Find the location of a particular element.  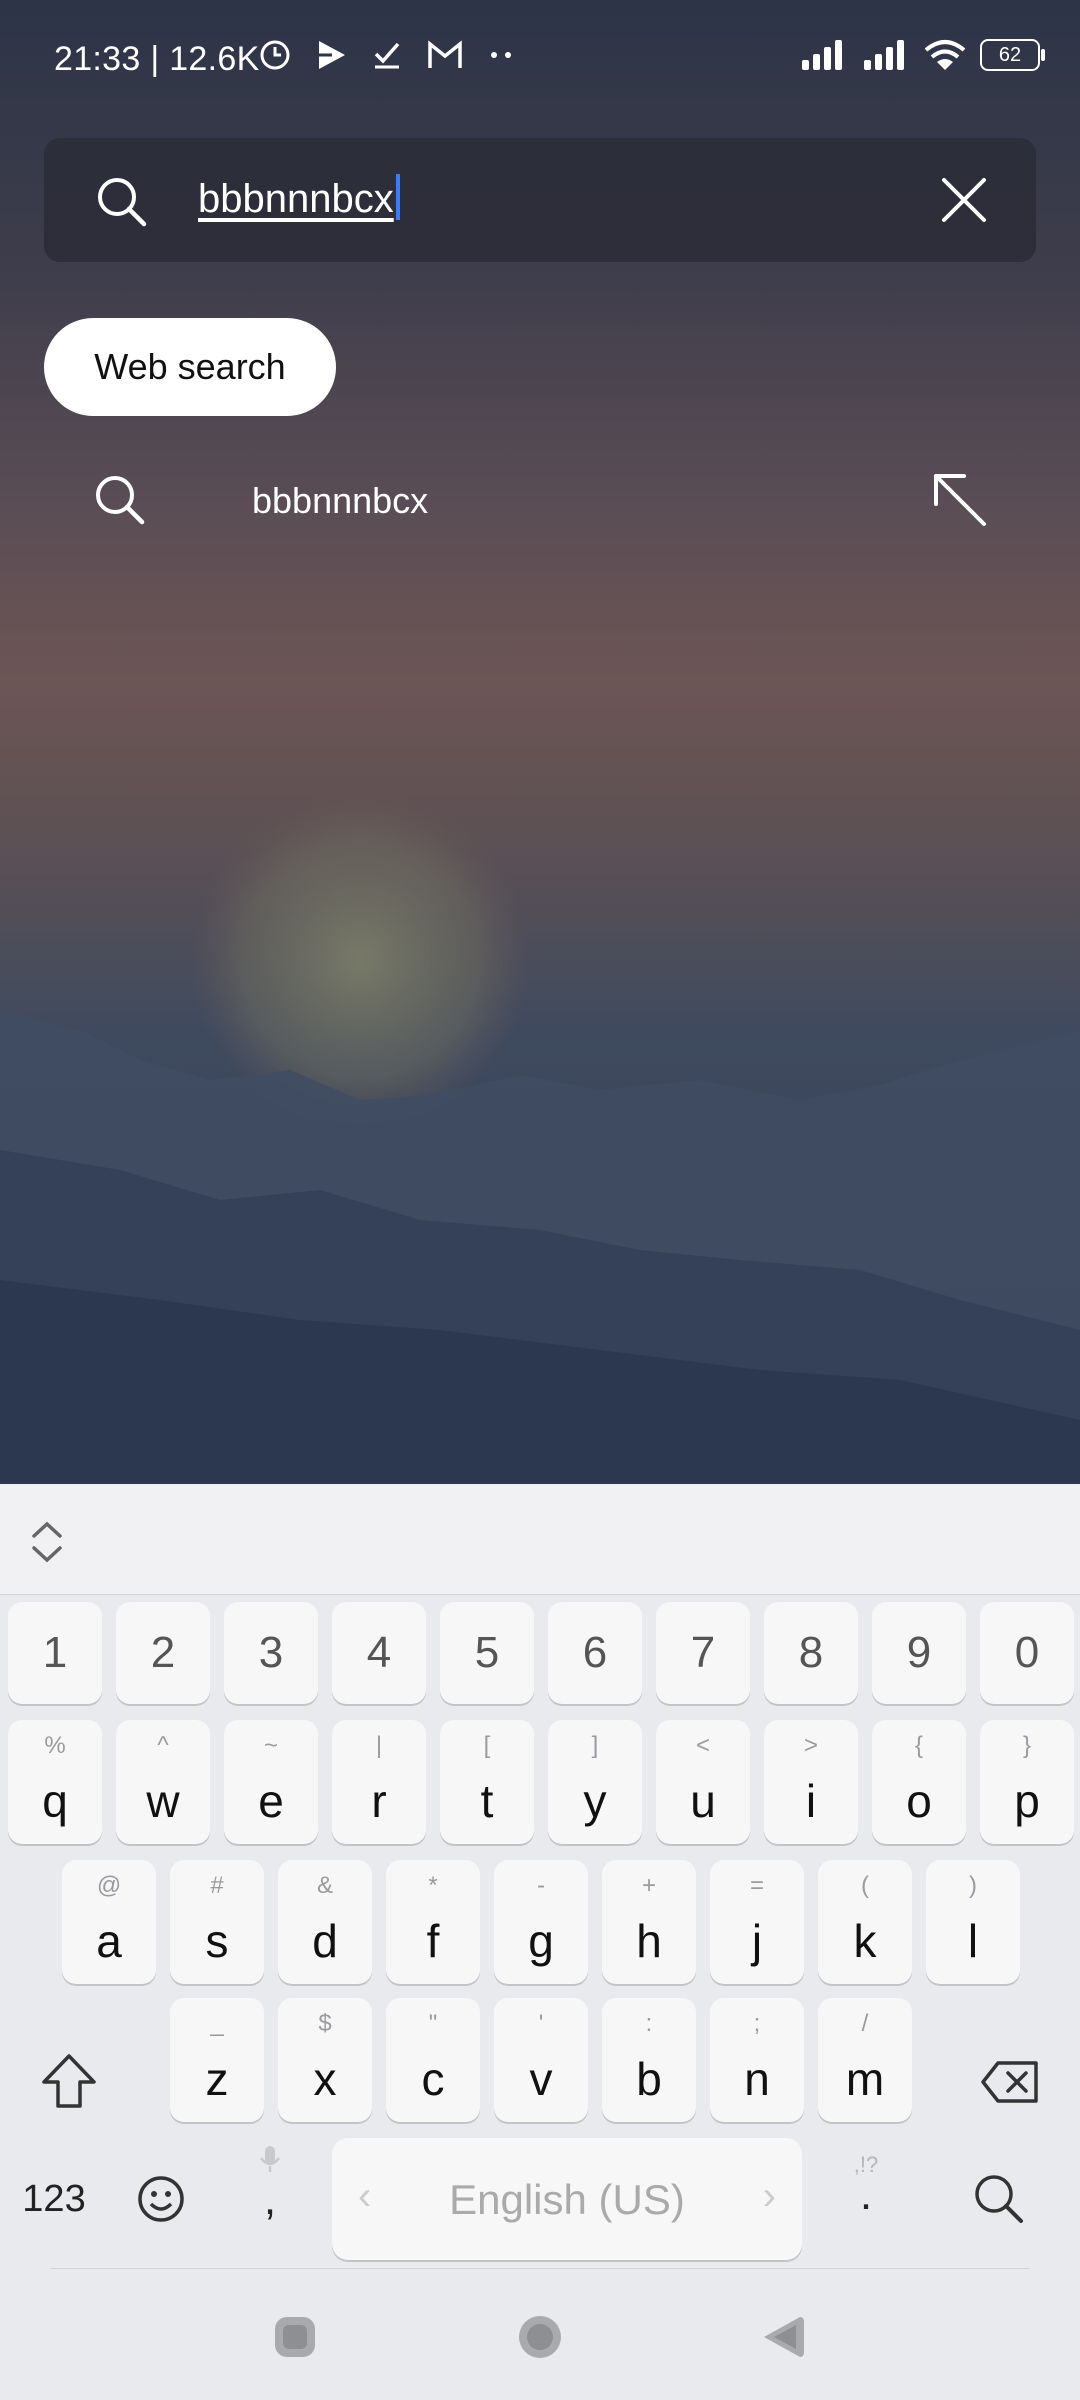

key-label: 5 is located at coordinates (487, 1652).